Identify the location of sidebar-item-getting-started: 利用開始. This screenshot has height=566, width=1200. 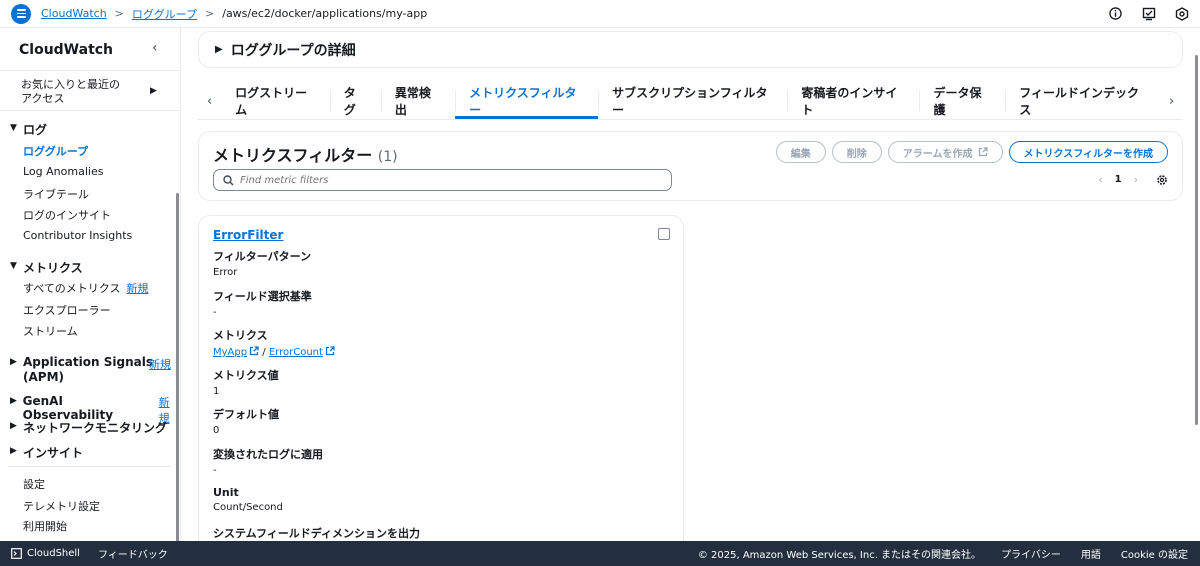
(45, 526).